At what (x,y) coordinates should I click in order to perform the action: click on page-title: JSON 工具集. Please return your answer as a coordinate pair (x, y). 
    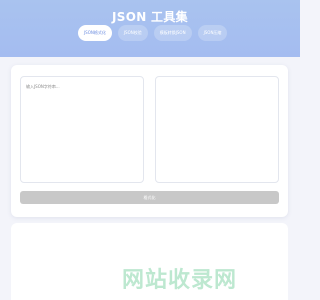
    Looking at the image, I should click on (150, 17).